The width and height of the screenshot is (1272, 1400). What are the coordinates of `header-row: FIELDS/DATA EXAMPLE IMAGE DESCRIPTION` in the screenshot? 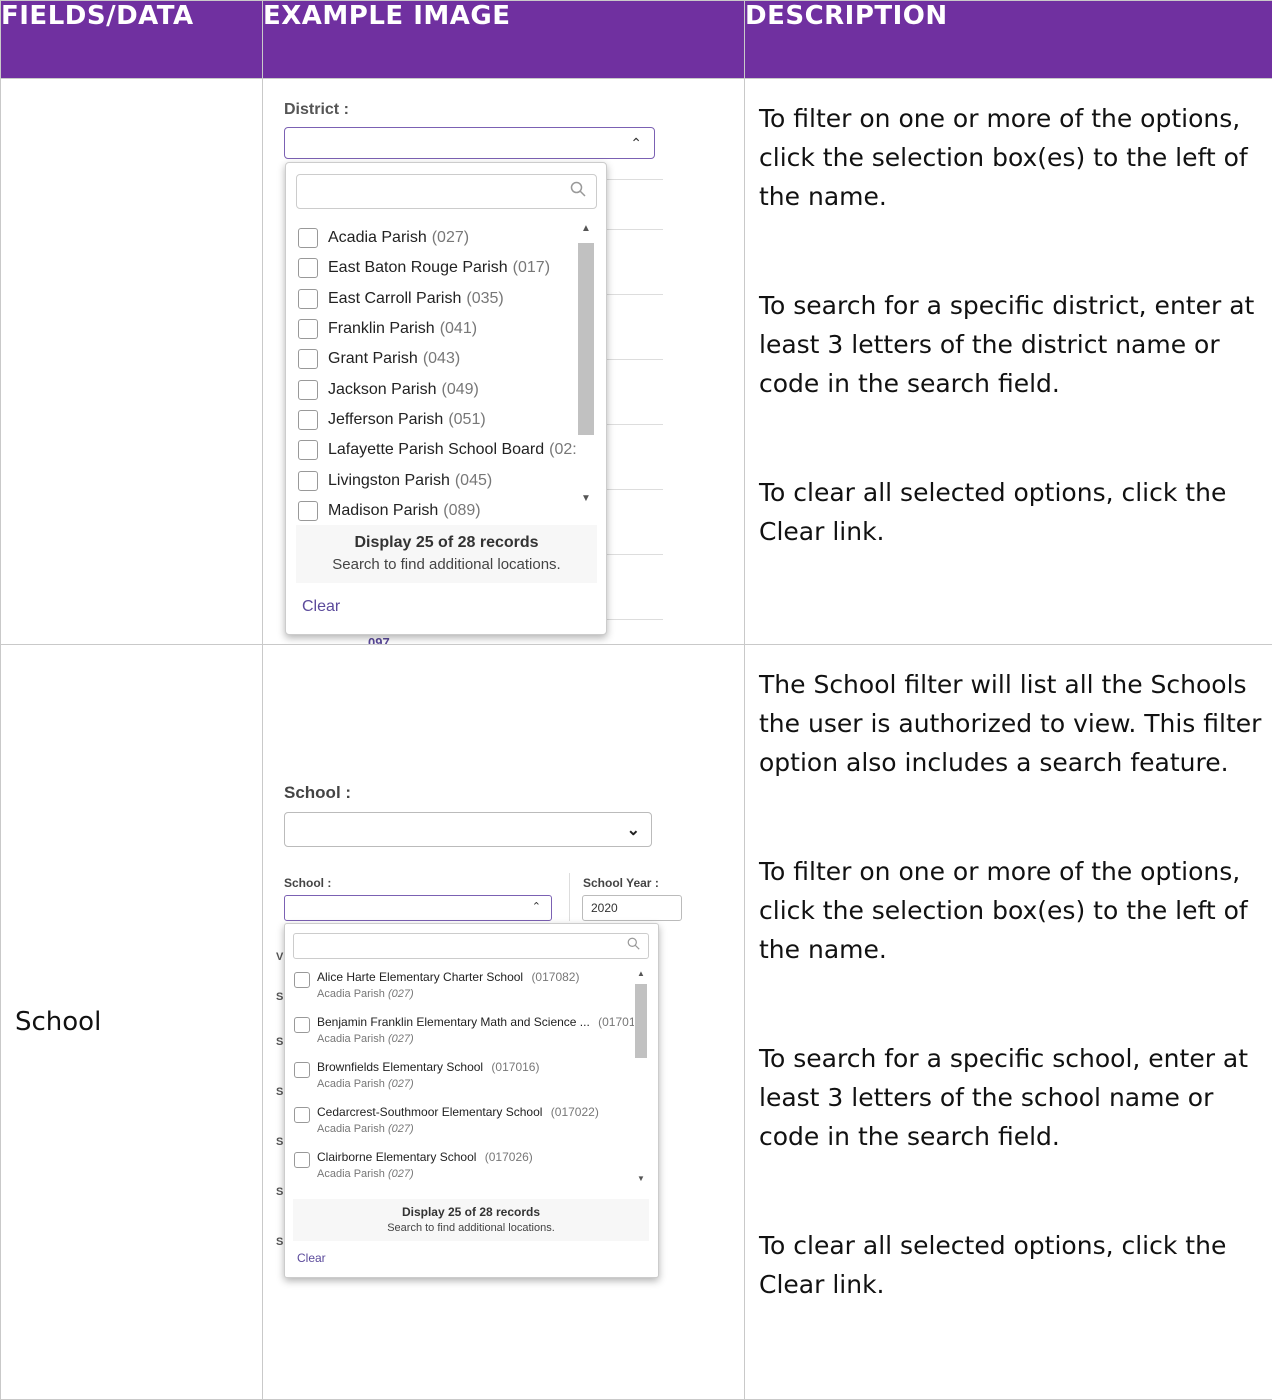 It's located at (636, 40).